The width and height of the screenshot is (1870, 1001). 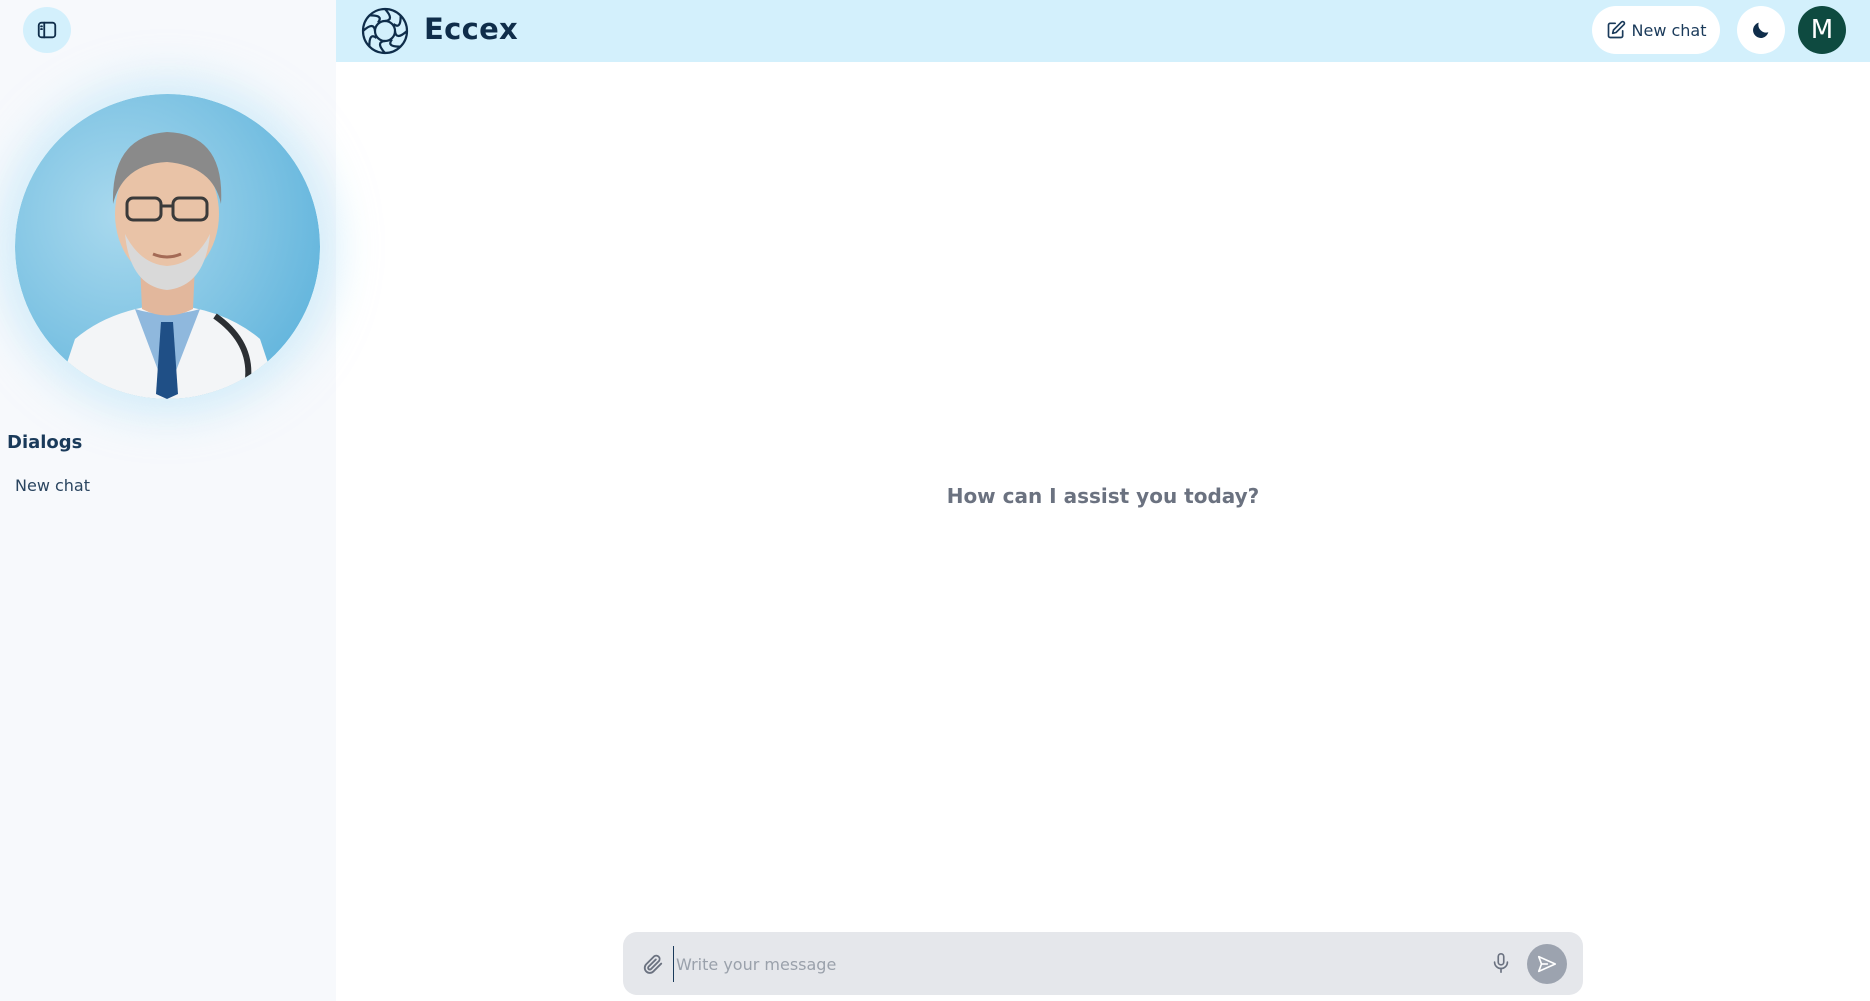 What do you see at coordinates (1103, 496) in the screenshot?
I see `welcome-message: How can I assist you today?` at bounding box center [1103, 496].